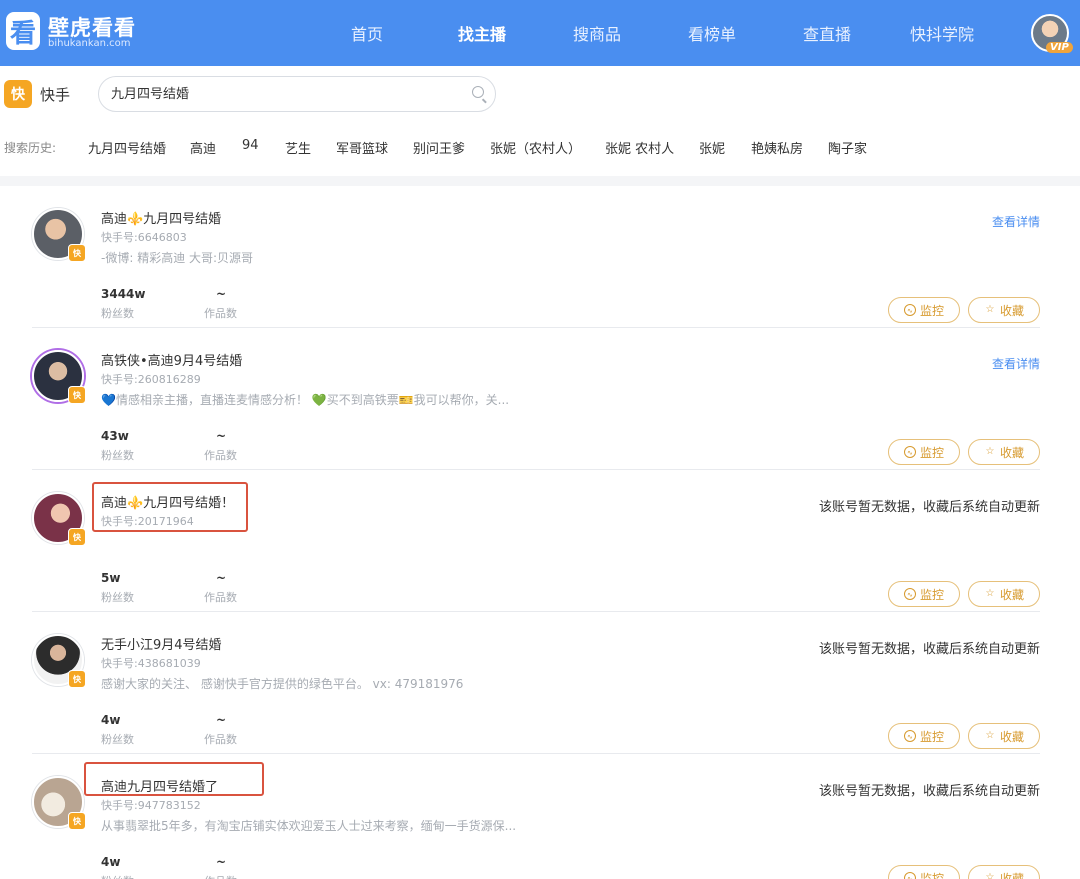 Image resolution: width=1080 pixels, height=879 pixels. I want to click on history-item: 九月四号结婚, so click(127, 147).